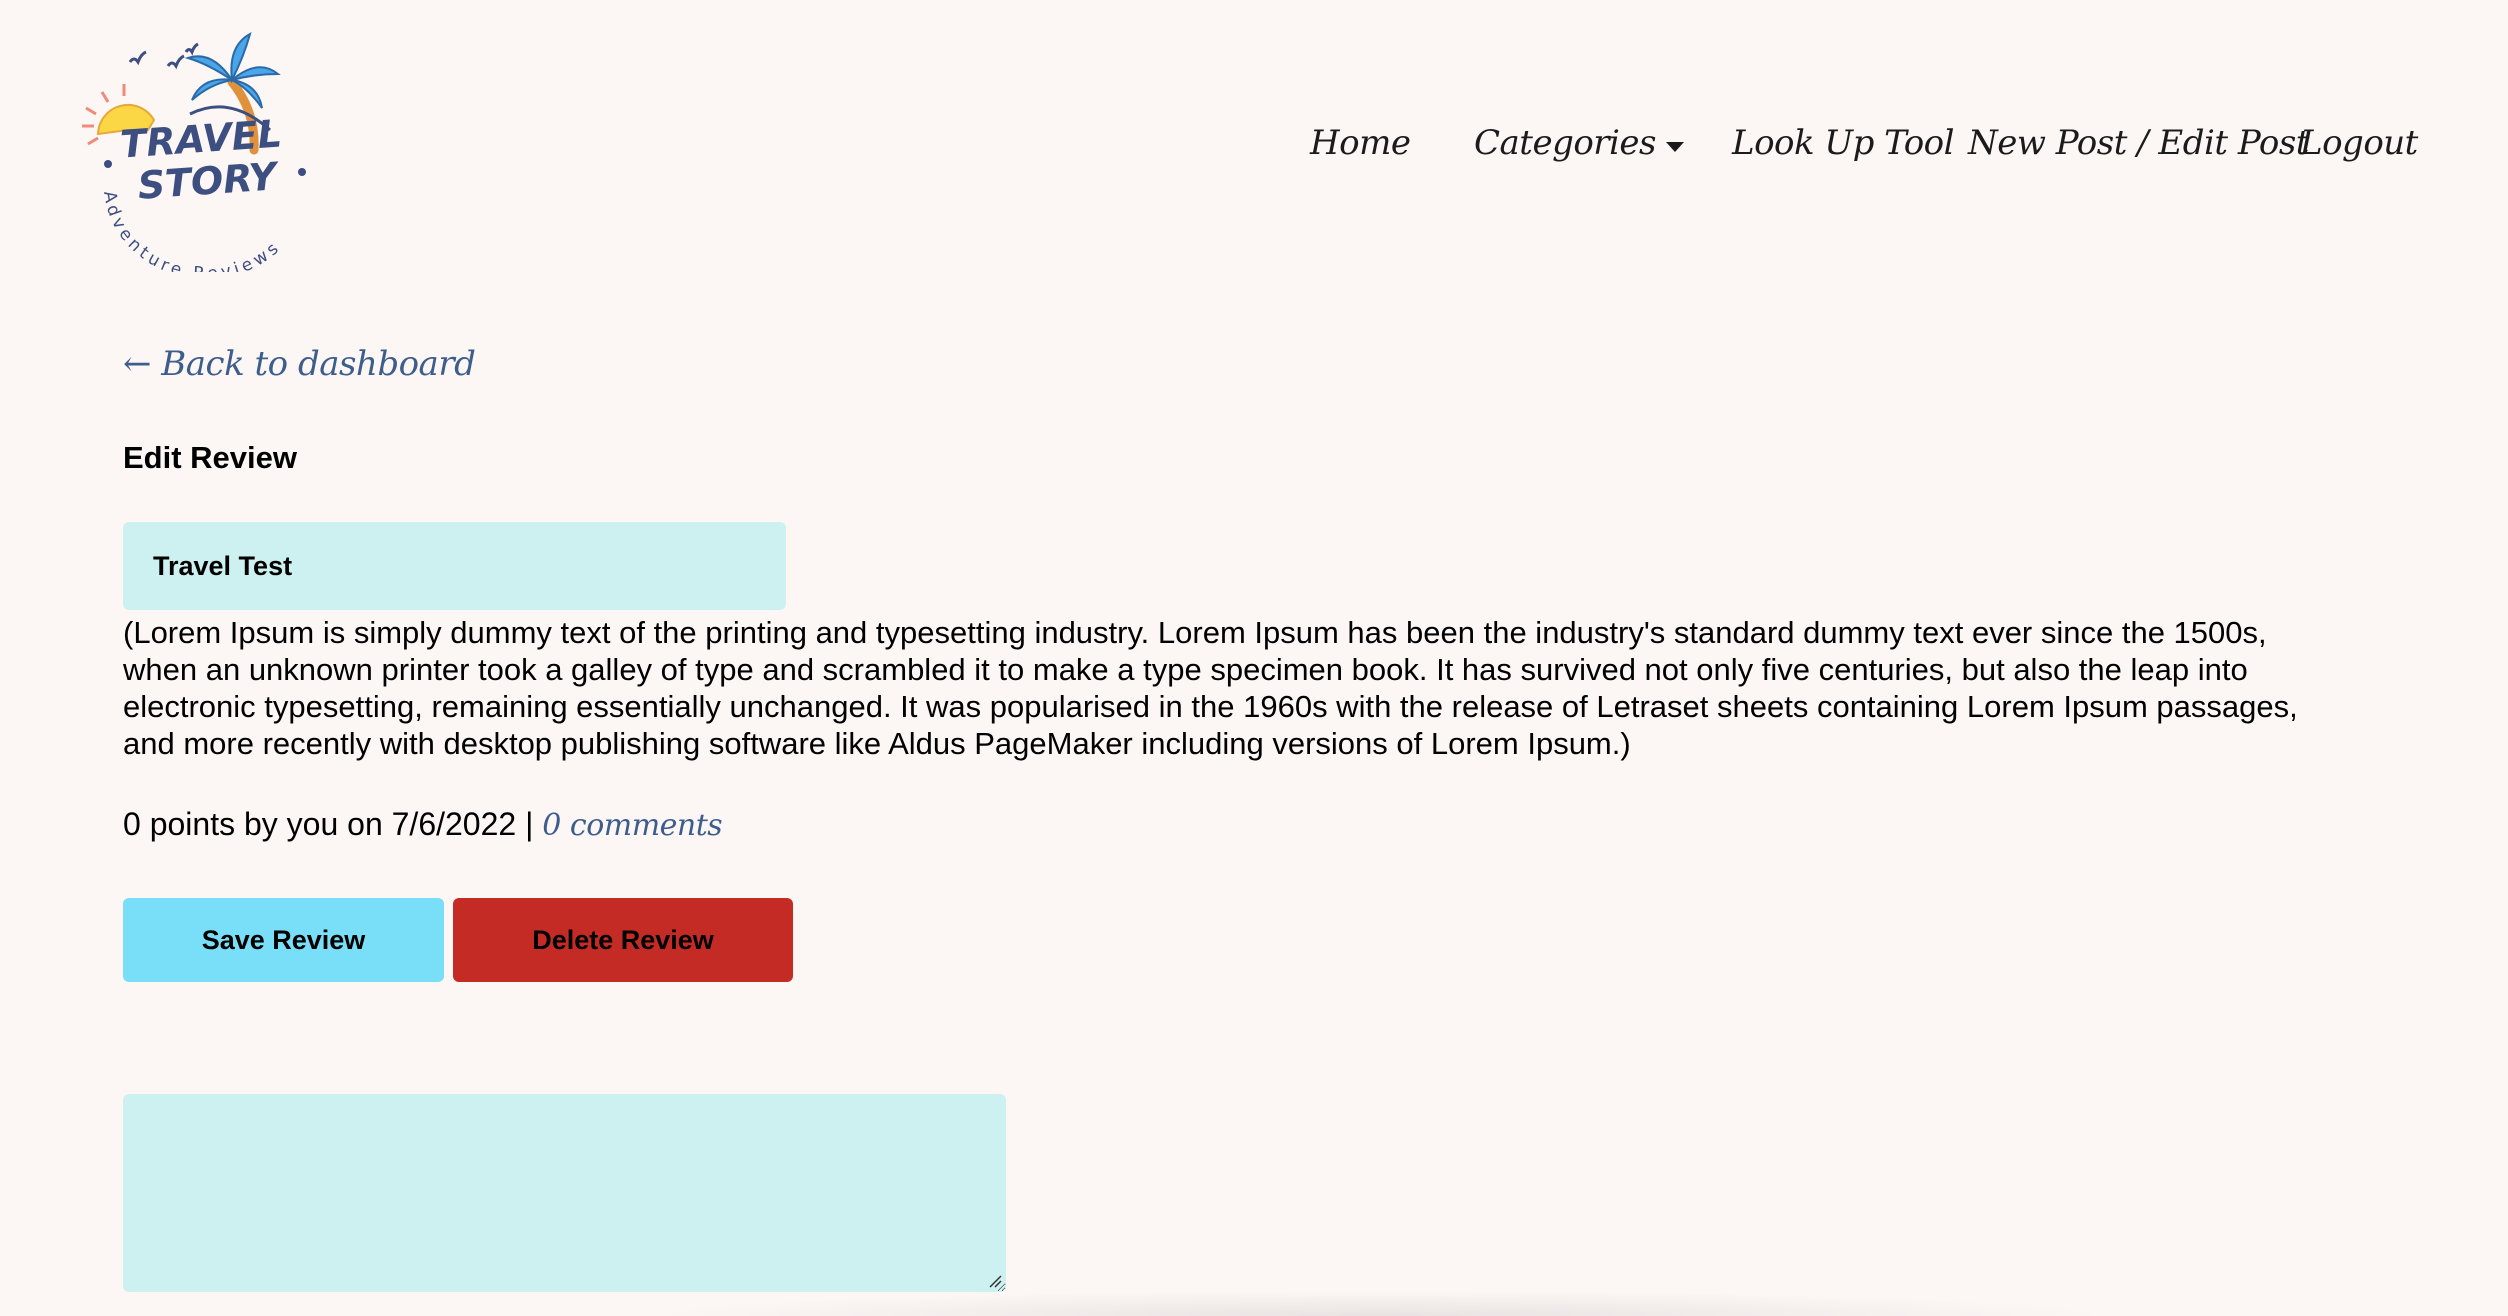  What do you see at coordinates (1843, 143) in the screenshot?
I see `nav-look-up-tool: Look Up Tool` at bounding box center [1843, 143].